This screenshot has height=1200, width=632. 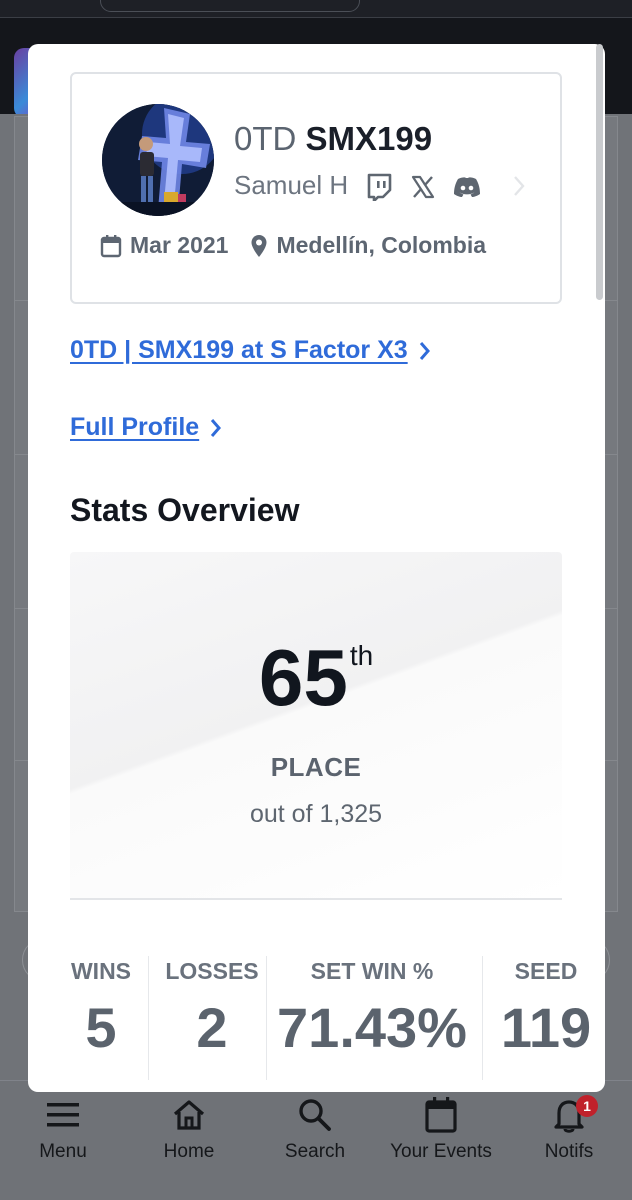 I want to click on place-out-of: out of 1,325, so click(x=316, y=814).